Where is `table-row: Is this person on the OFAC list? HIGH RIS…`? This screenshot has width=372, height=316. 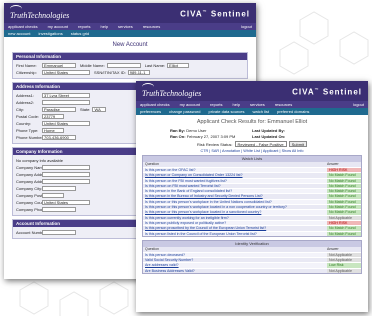
table-row: Is this person on the OFAC list? HIGH RIS… is located at coordinates (252, 170).